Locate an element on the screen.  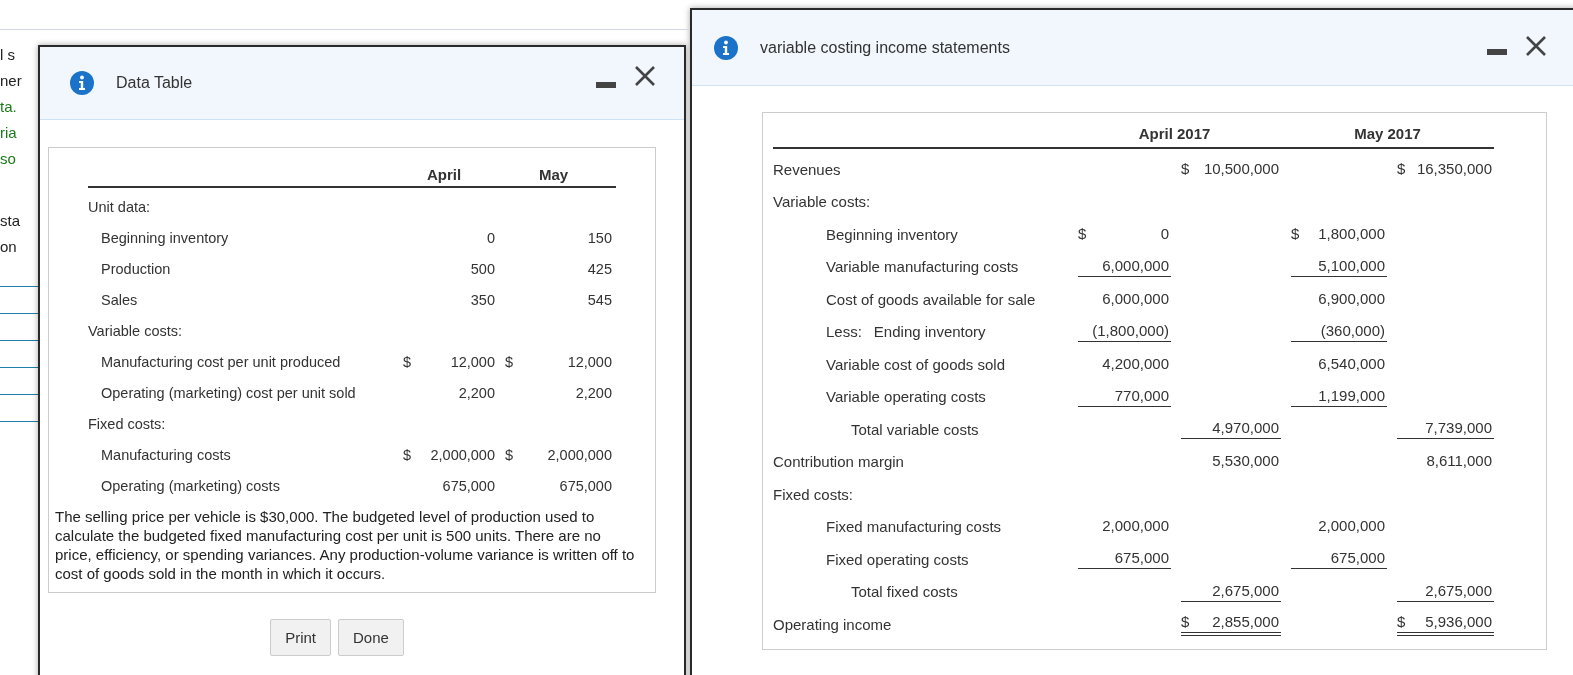
row-label-prefix: Less: is located at coordinates (844, 332).